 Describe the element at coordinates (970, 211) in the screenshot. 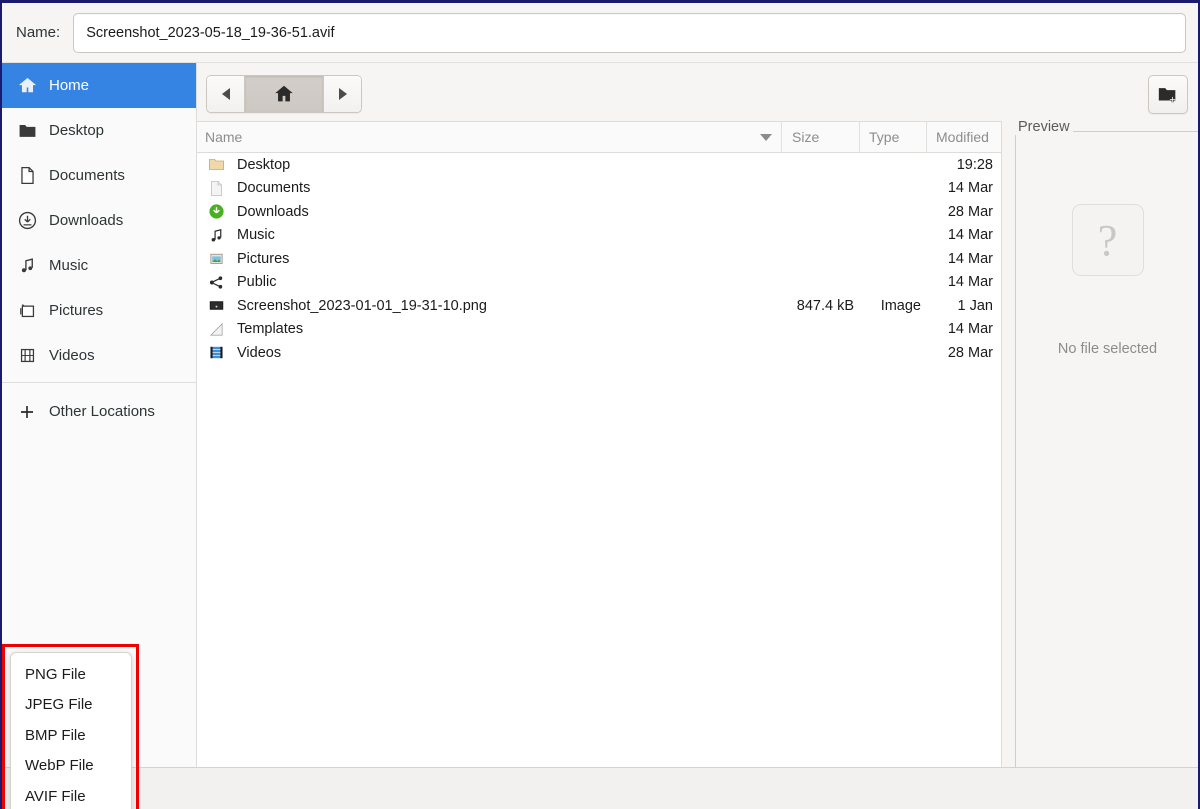

I see `file-modified-cell: 28 Mar` at that location.